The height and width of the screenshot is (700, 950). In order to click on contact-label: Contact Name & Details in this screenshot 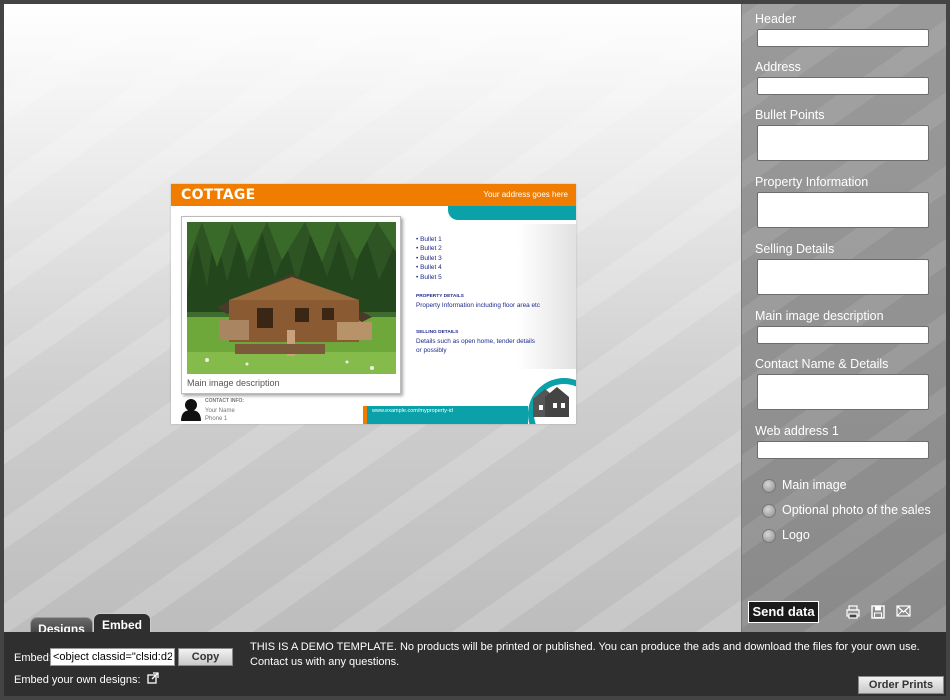, I will do `click(822, 364)`.